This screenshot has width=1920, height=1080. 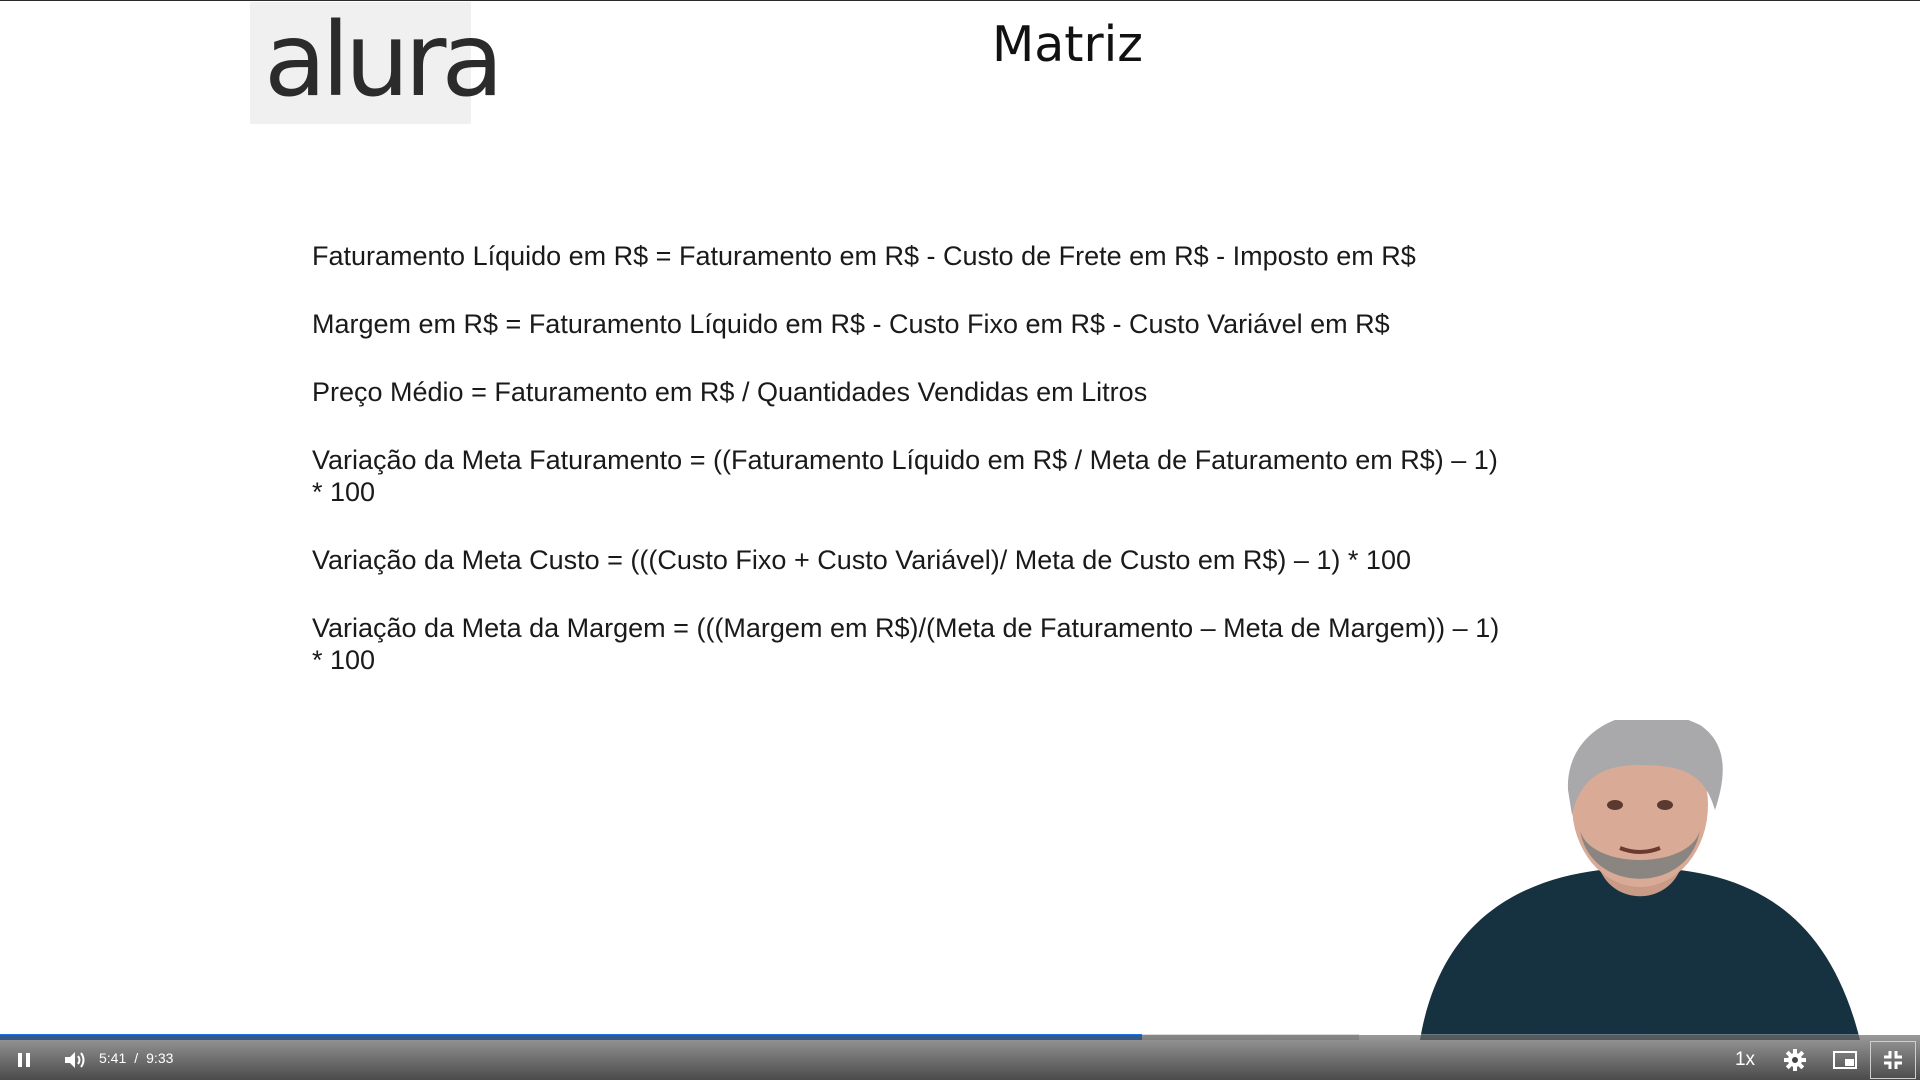 I want to click on gear-icon, so click(x=1795, y=1060).